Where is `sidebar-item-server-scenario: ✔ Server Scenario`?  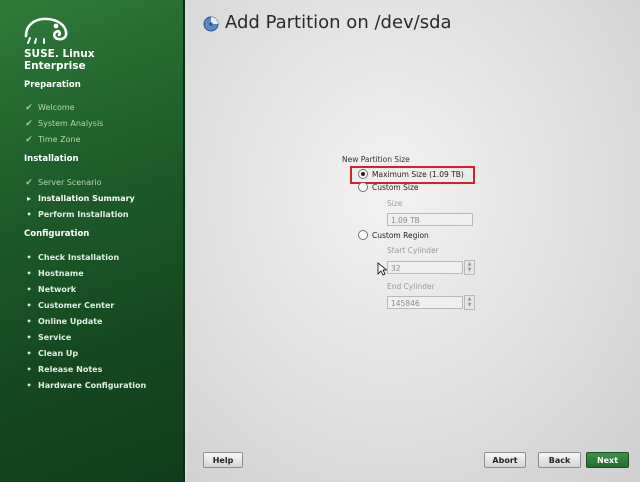 sidebar-item-server-scenario: ✔ Server Scenario is located at coordinates (63, 183).